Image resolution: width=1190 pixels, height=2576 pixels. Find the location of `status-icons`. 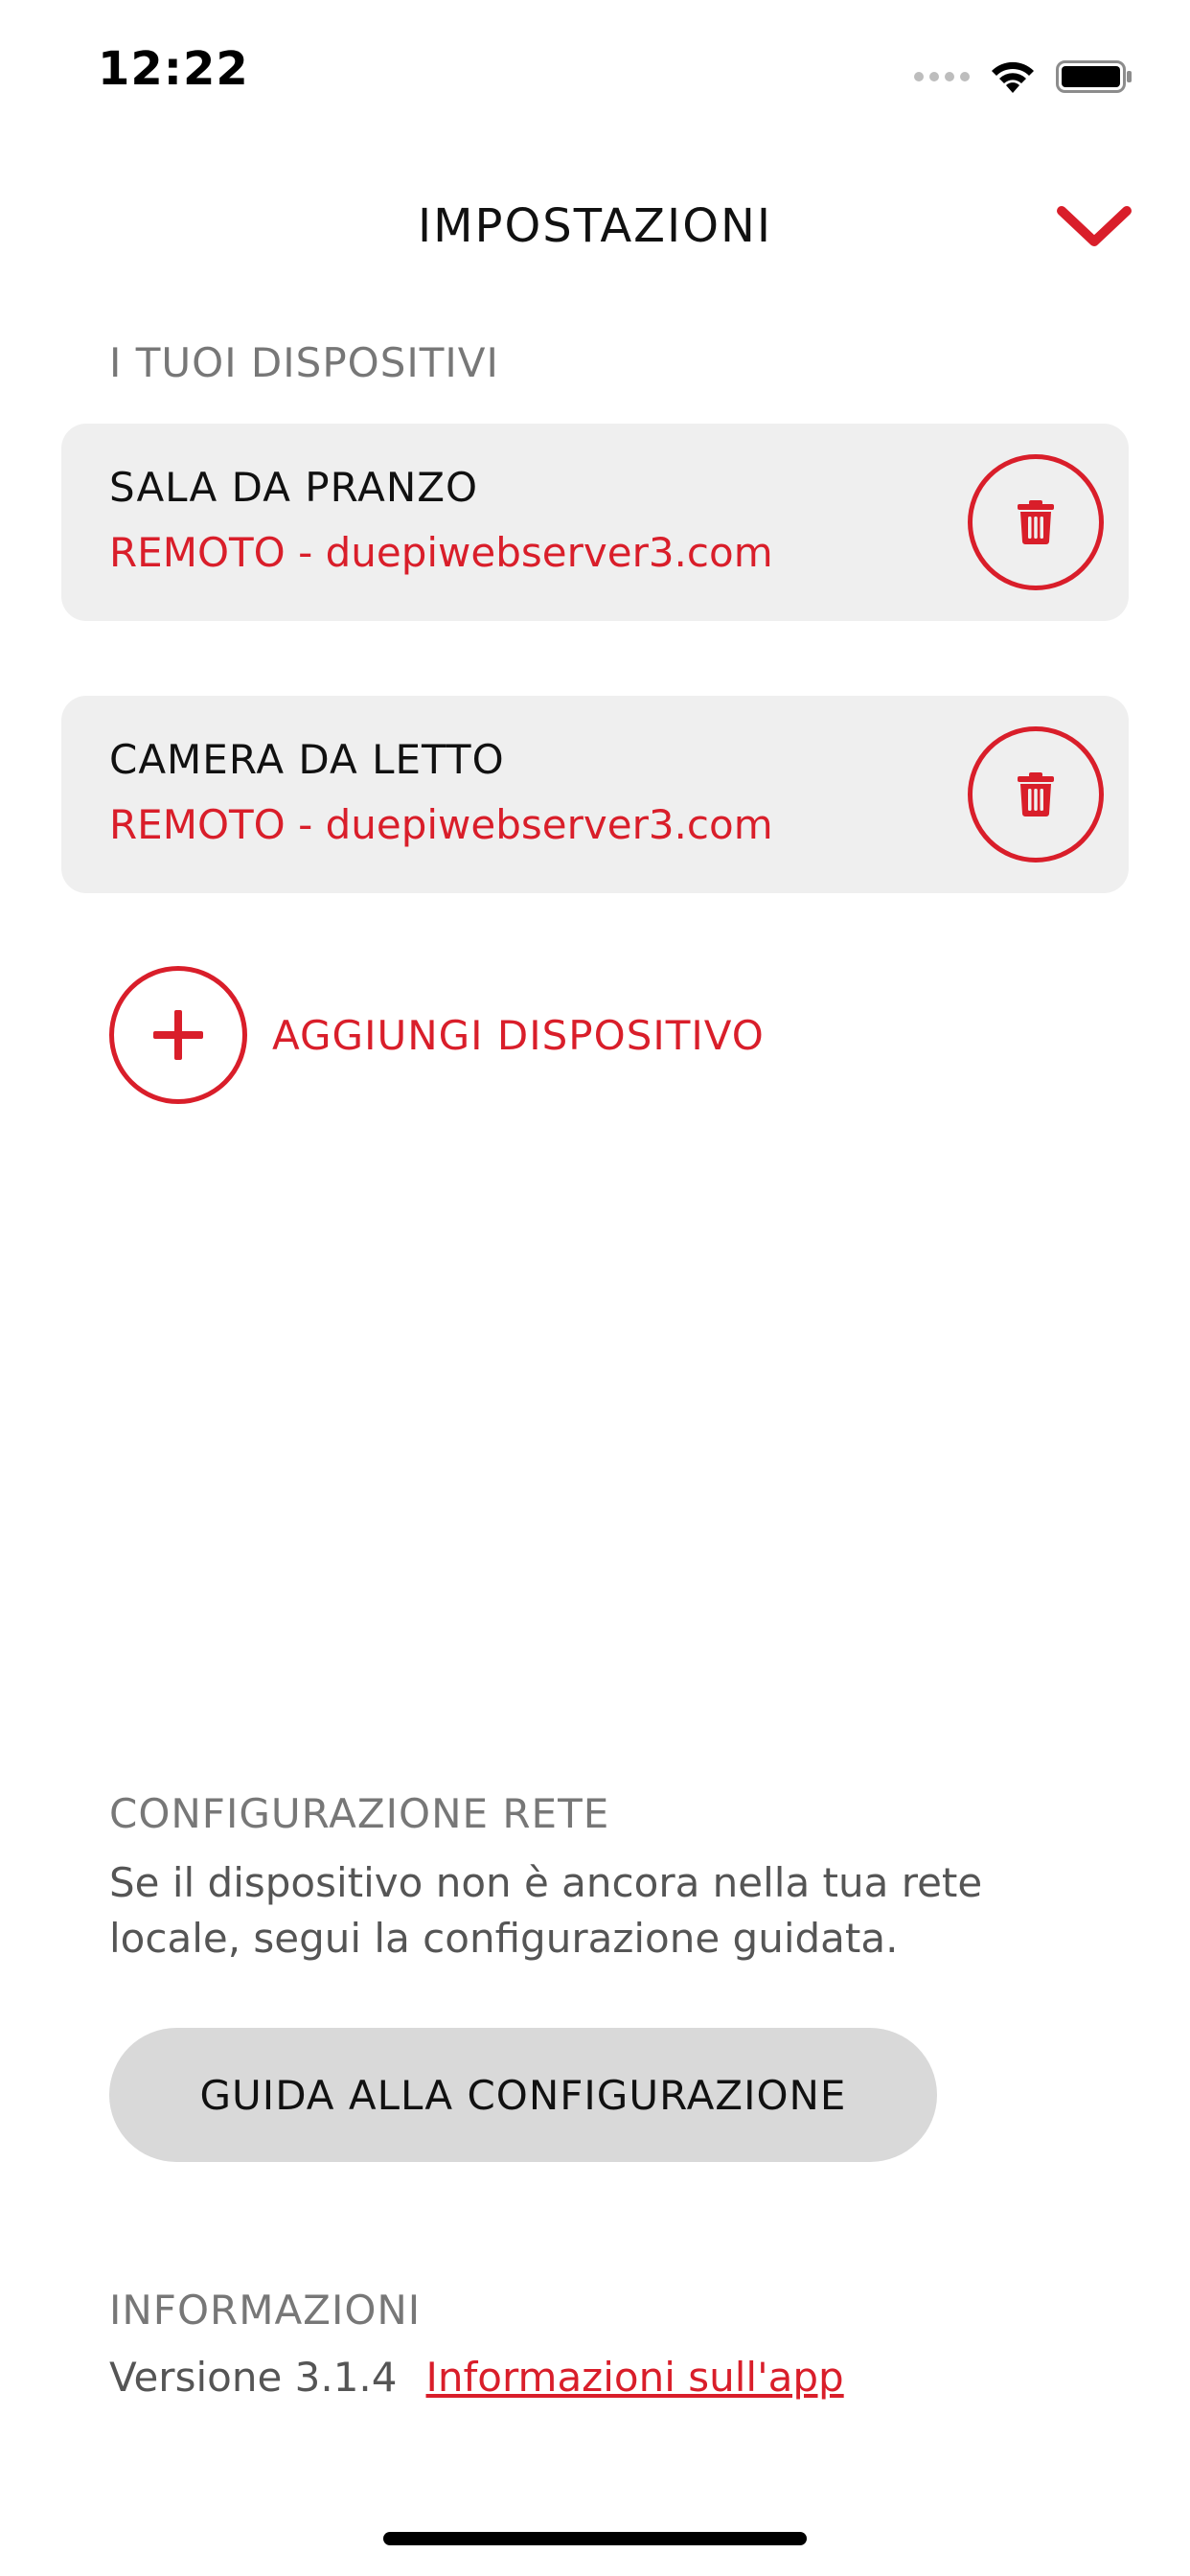

status-icons is located at coordinates (1023, 77).